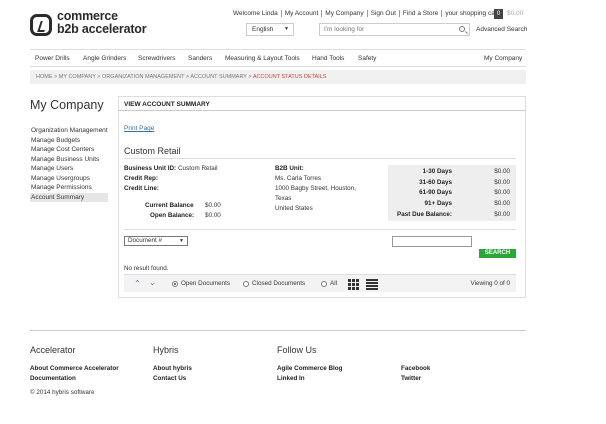  What do you see at coordinates (353, 284) in the screenshot?
I see `grid-view-icon` at bounding box center [353, 284].